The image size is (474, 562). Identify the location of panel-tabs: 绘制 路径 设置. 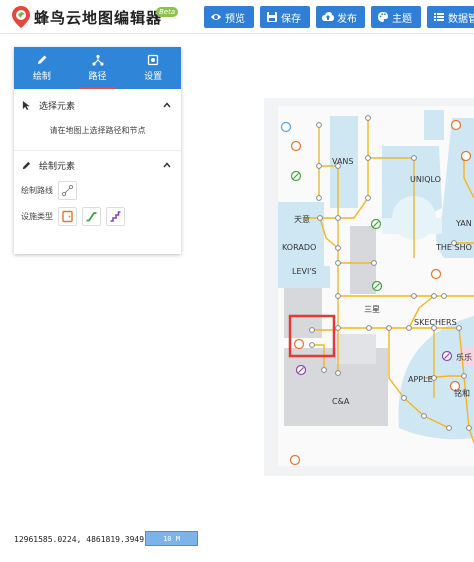
(97, 68).